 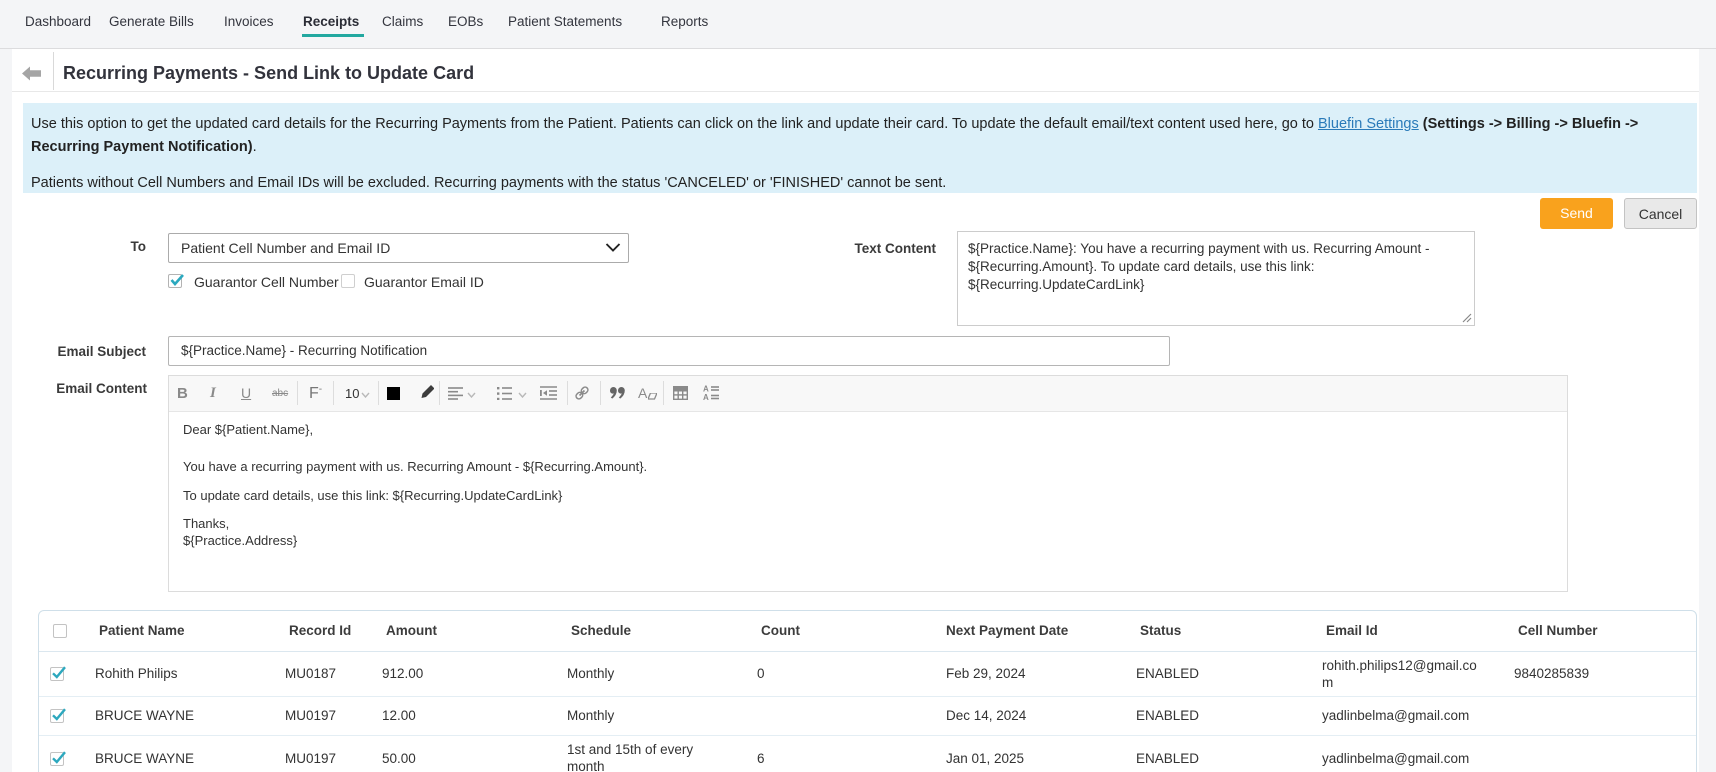 I want to click on svg-text: A, so click(x=706, y=396).